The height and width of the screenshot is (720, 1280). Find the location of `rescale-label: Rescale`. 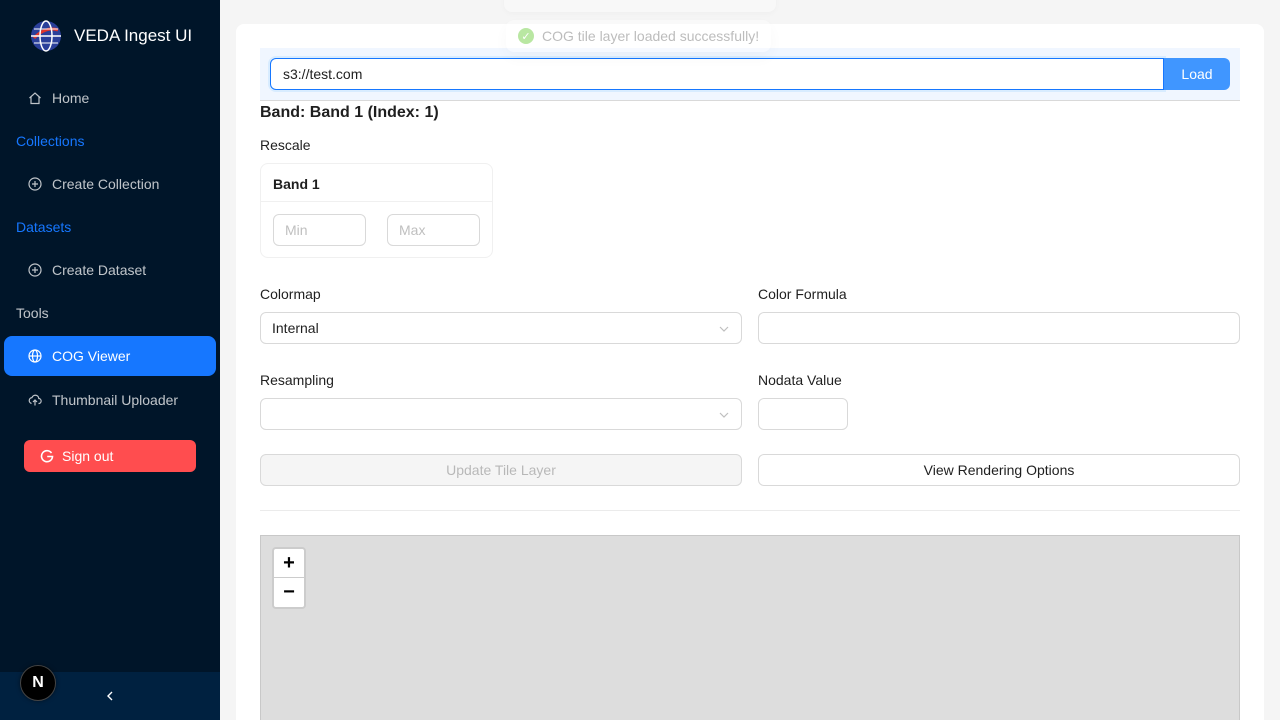

rescale-label: Rescale is located at coordinates (285, 145).